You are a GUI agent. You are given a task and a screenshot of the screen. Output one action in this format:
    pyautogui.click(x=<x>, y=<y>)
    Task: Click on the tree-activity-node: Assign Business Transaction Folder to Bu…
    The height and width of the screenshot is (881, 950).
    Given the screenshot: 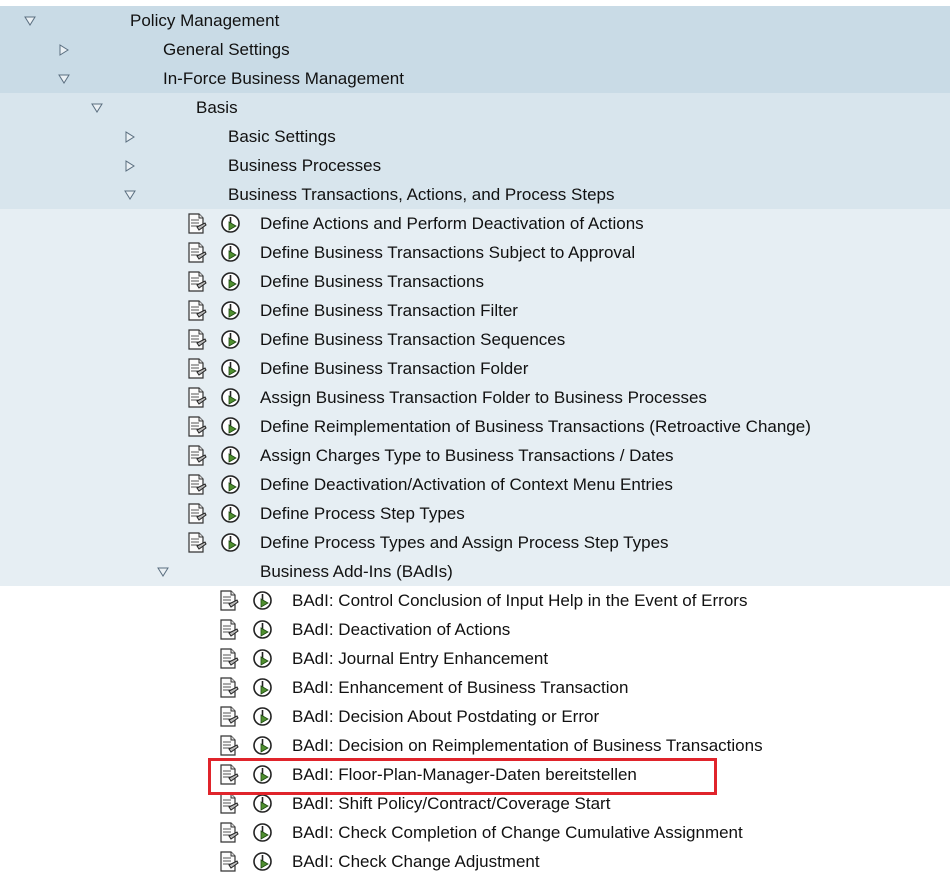 What is the action you would take?
    pyautogui.click(x=475, y=397)
    